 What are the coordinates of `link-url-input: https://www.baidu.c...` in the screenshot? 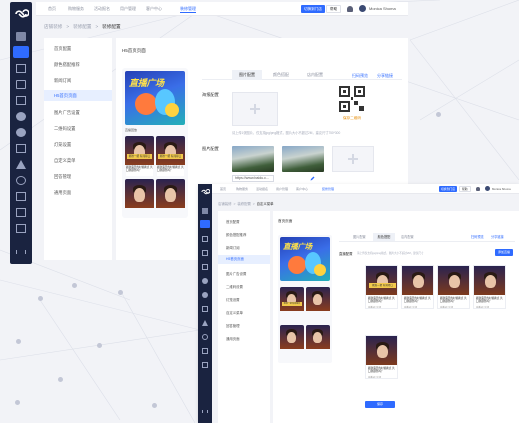 It's located at (253, 178).